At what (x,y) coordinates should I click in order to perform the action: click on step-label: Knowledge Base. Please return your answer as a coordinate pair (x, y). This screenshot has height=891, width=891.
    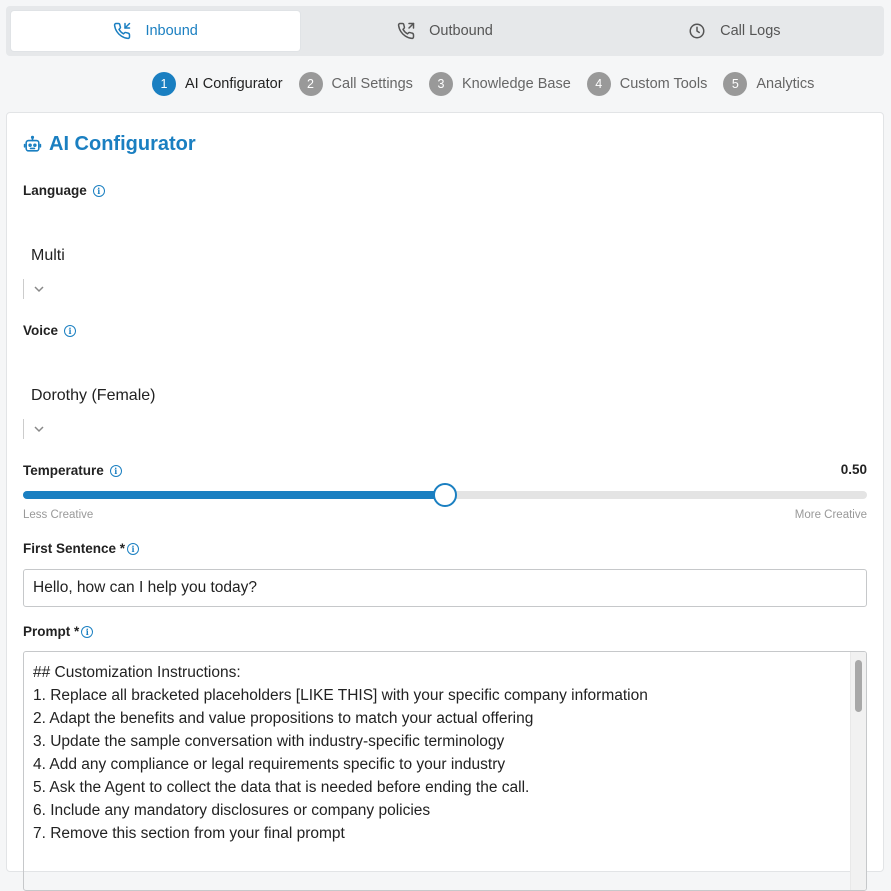
    Looking at the image, I should click on (516, 84).